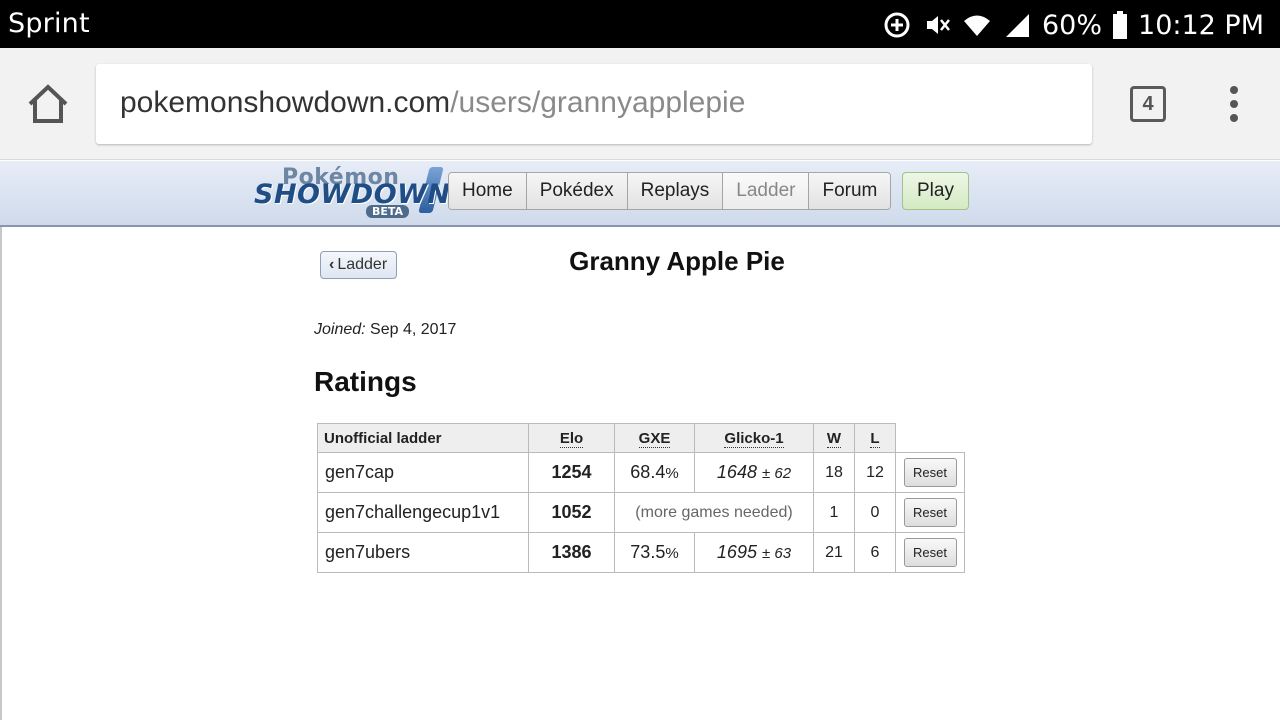  Describe the element at coordinates (640, 24) in the screenshot. I see `status-bar: Sprint 60% 10:12 PM` at that location.